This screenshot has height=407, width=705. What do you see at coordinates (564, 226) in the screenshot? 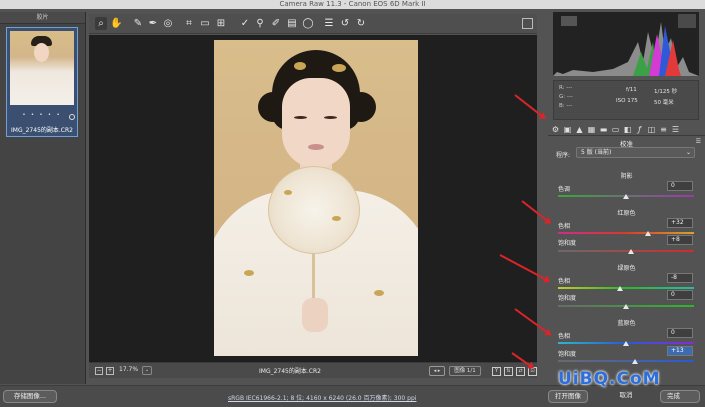
I see `red-hue-label: 色相` at bounding box center [564, 226].